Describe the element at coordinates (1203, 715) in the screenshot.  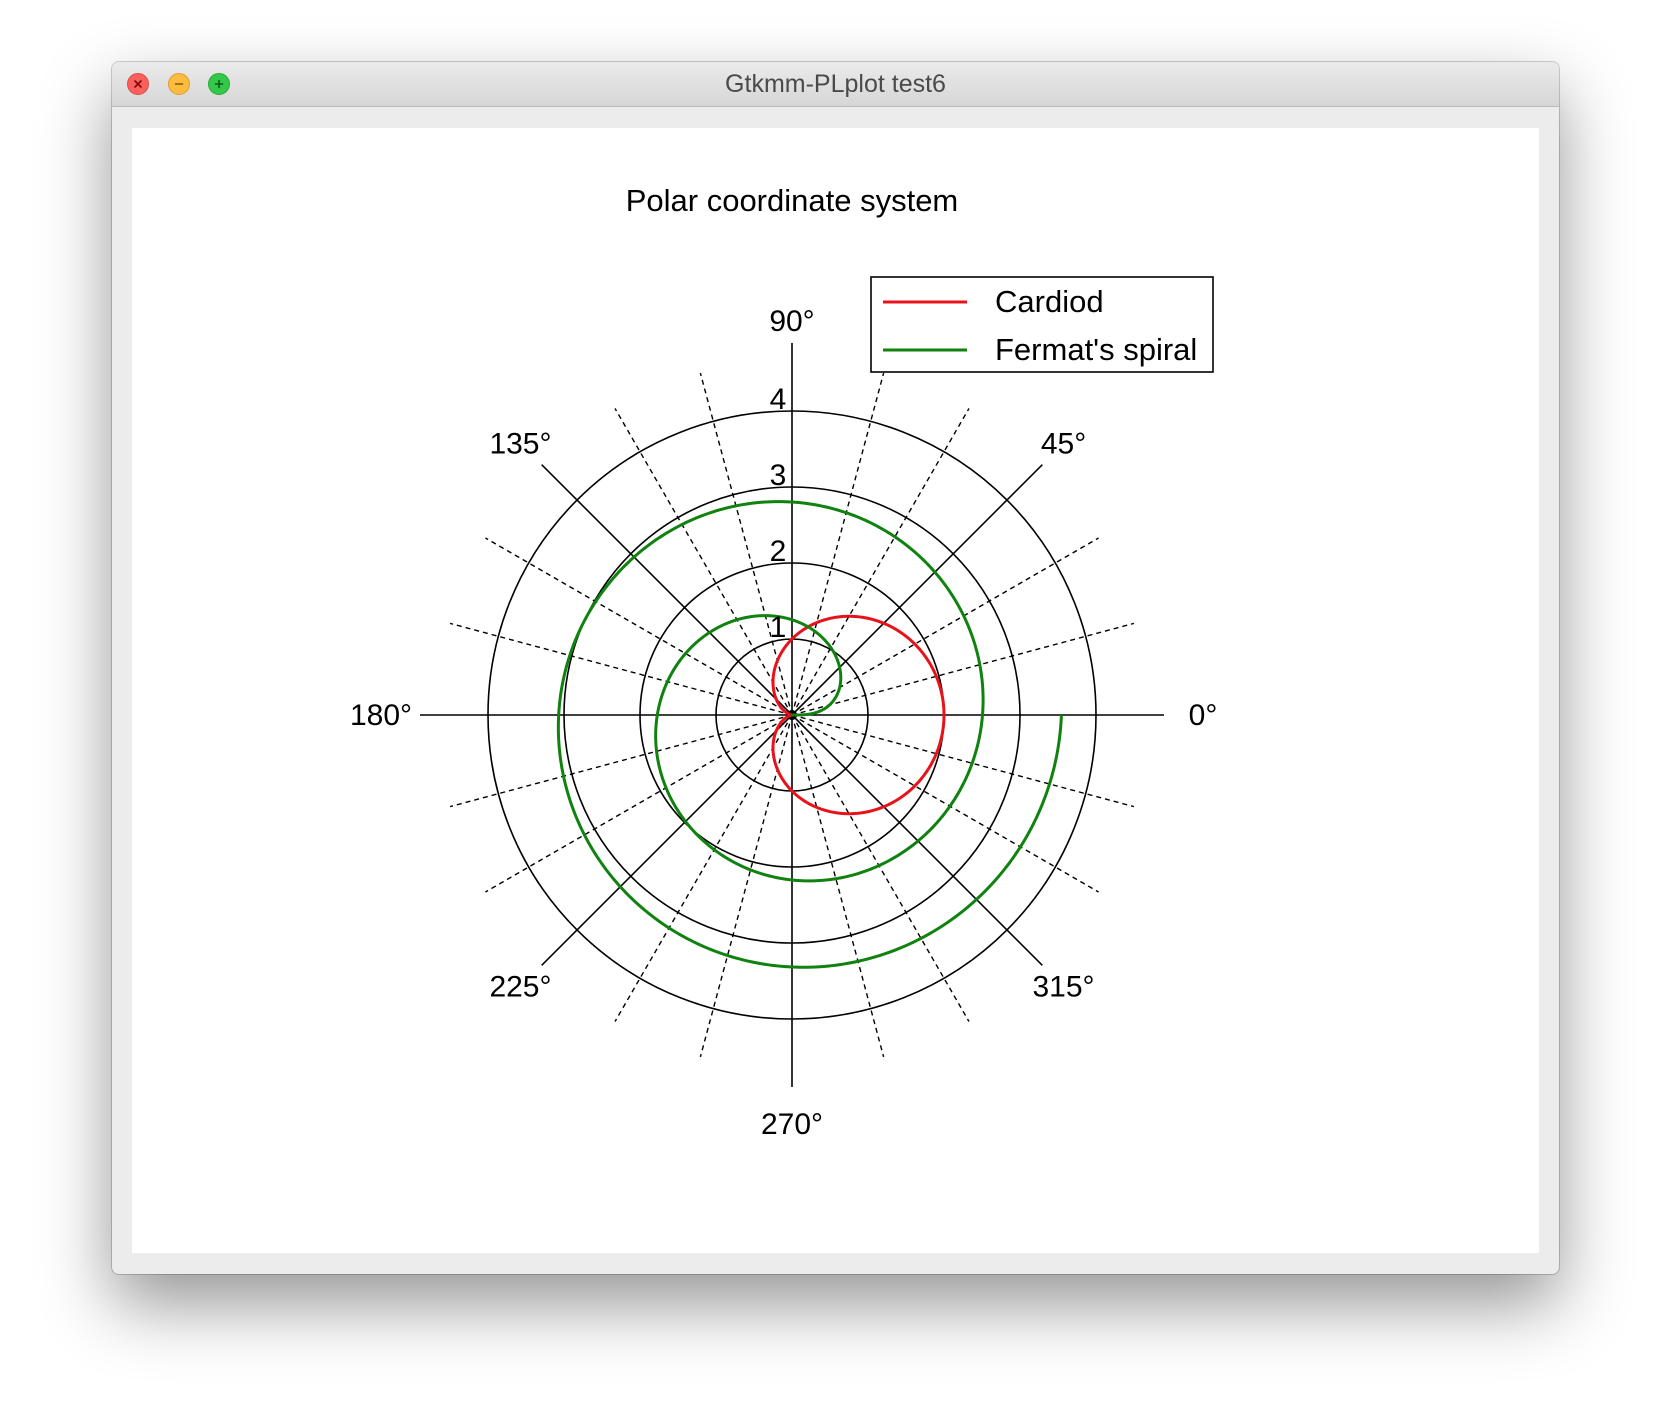
I see `angle-label-0: 0°` at that location.